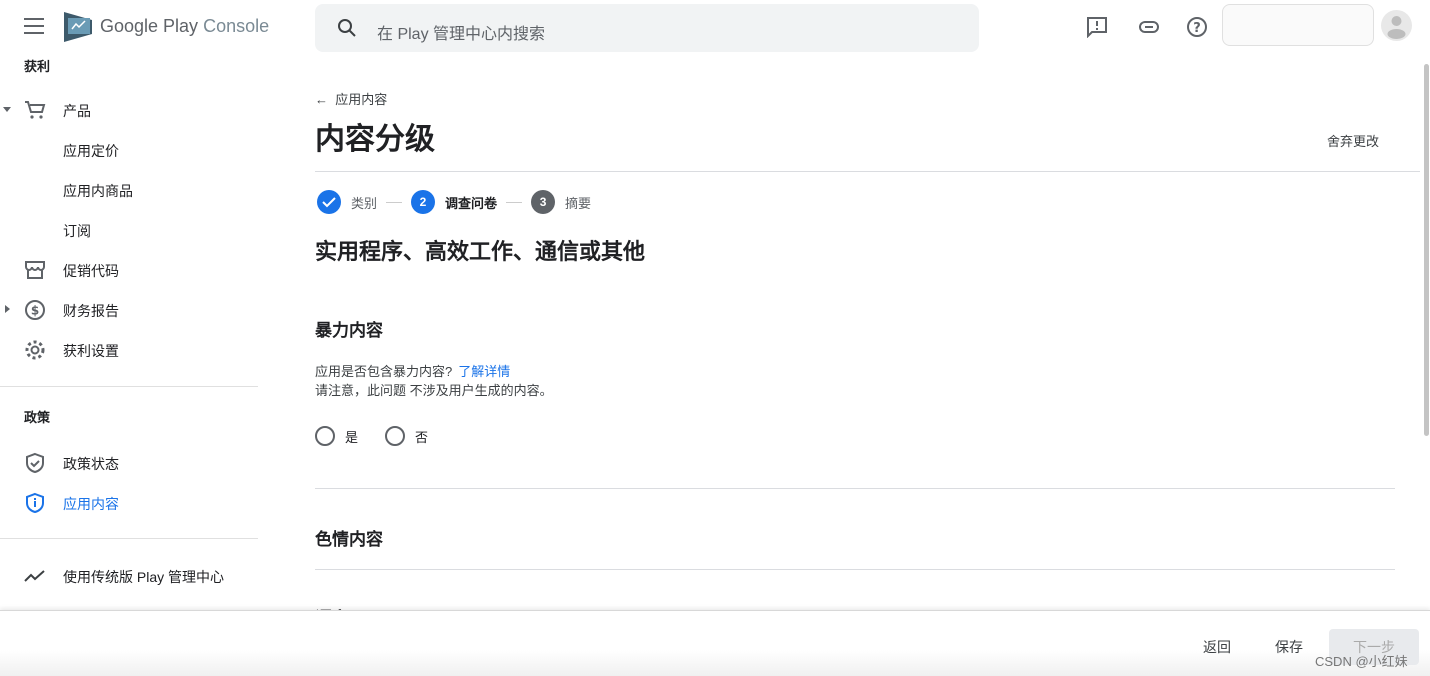  I want to click on shield-check-icon, so click(35, 463).